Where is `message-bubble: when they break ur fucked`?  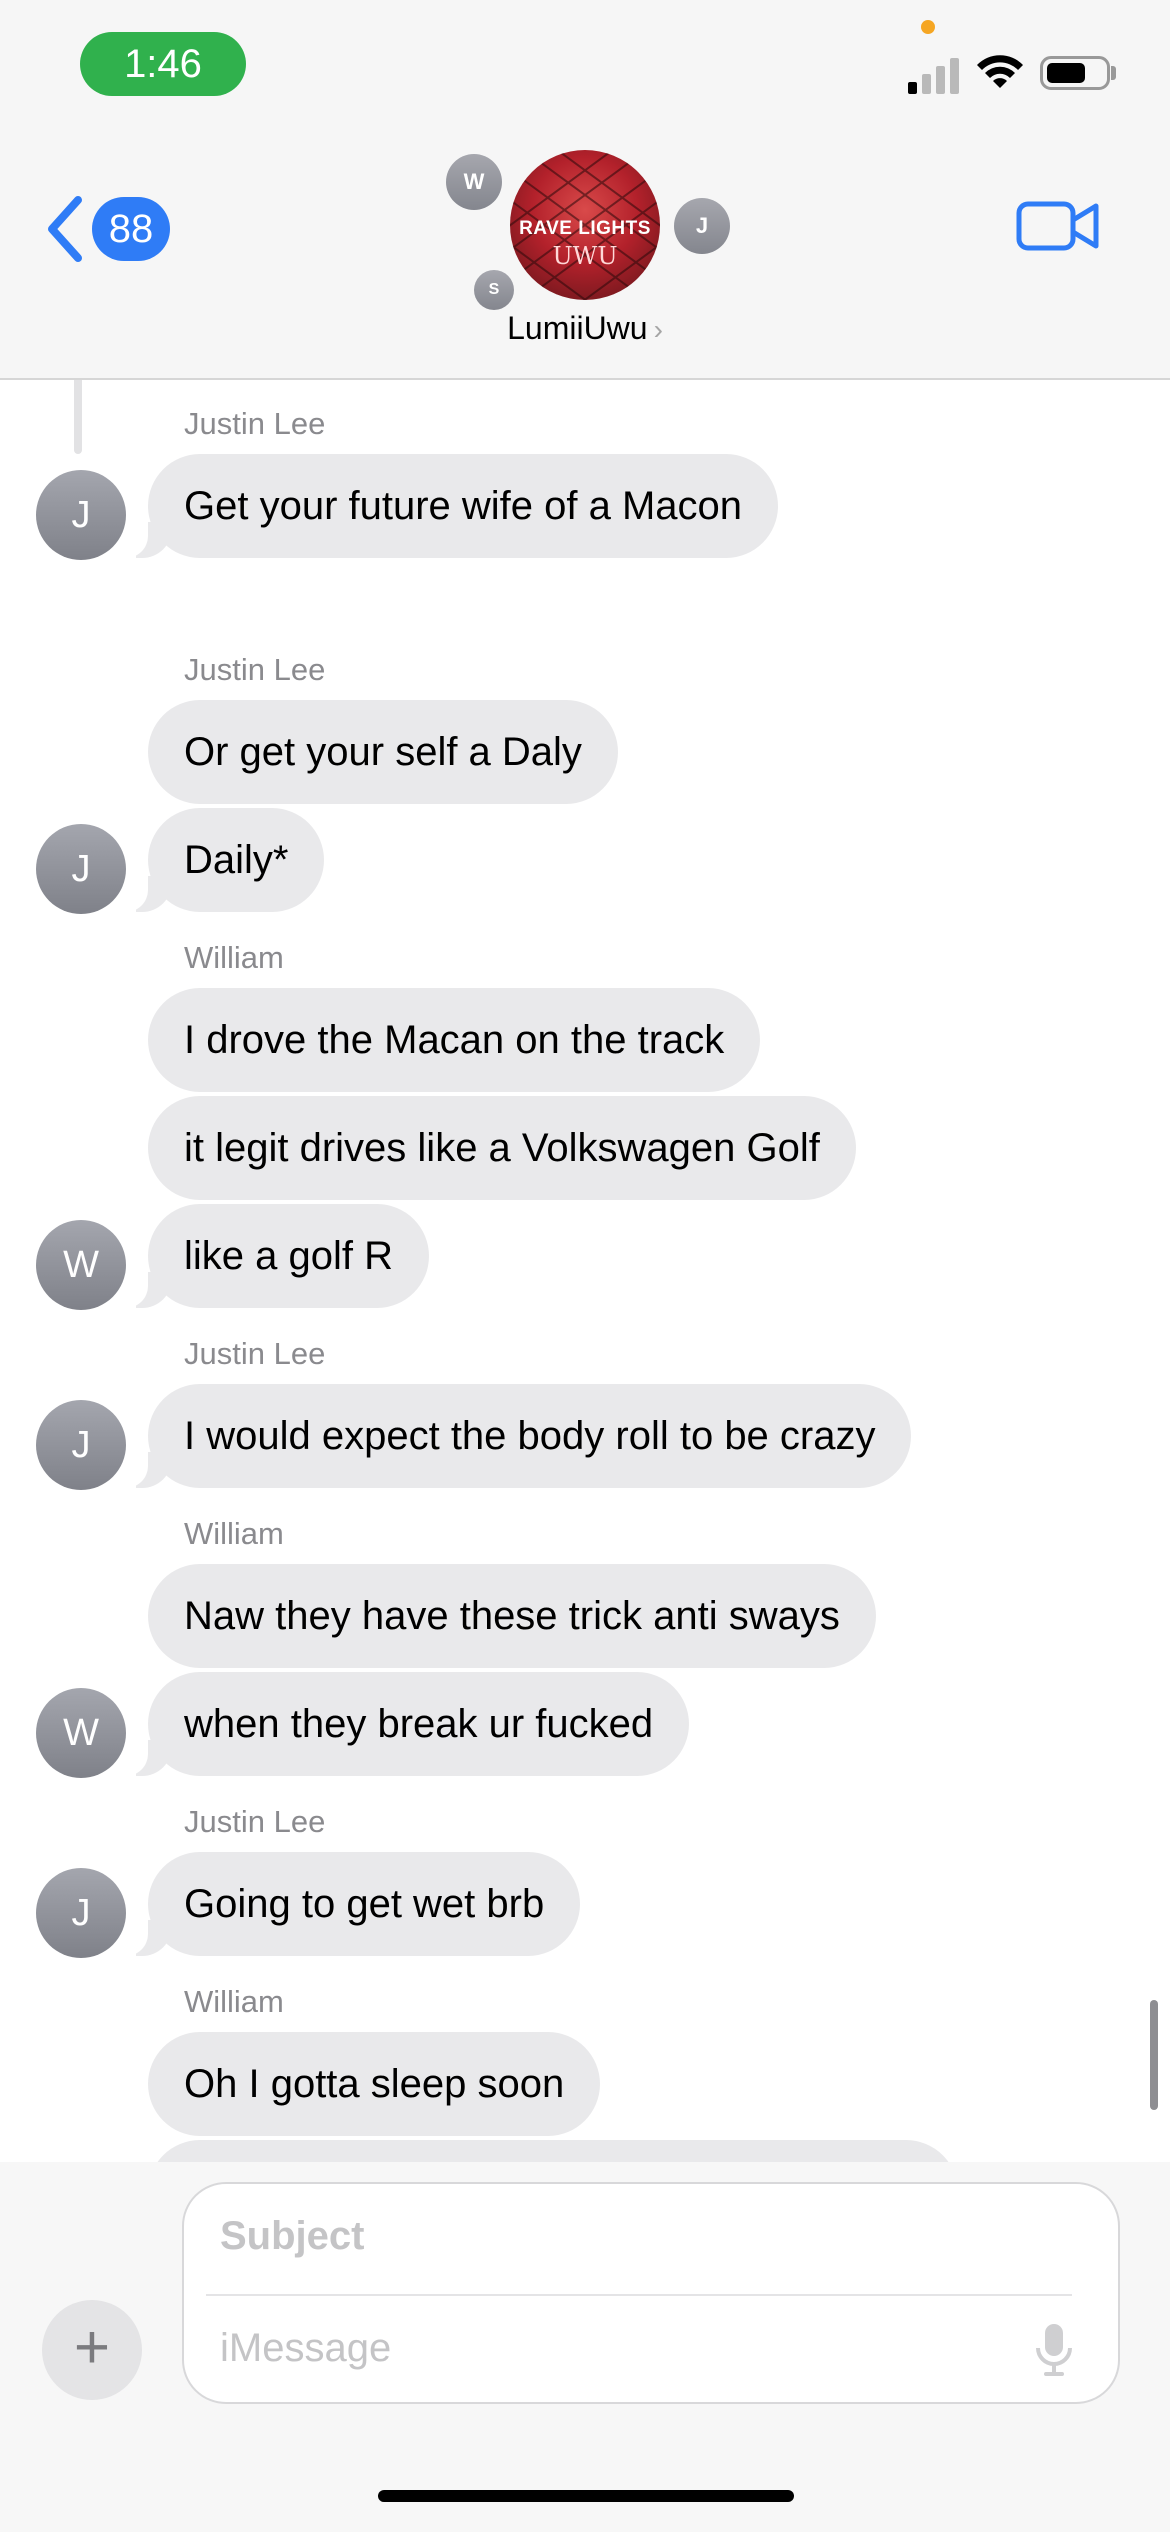 message-bubble: when they break ur fucked is located at coordinates (405, 1724).